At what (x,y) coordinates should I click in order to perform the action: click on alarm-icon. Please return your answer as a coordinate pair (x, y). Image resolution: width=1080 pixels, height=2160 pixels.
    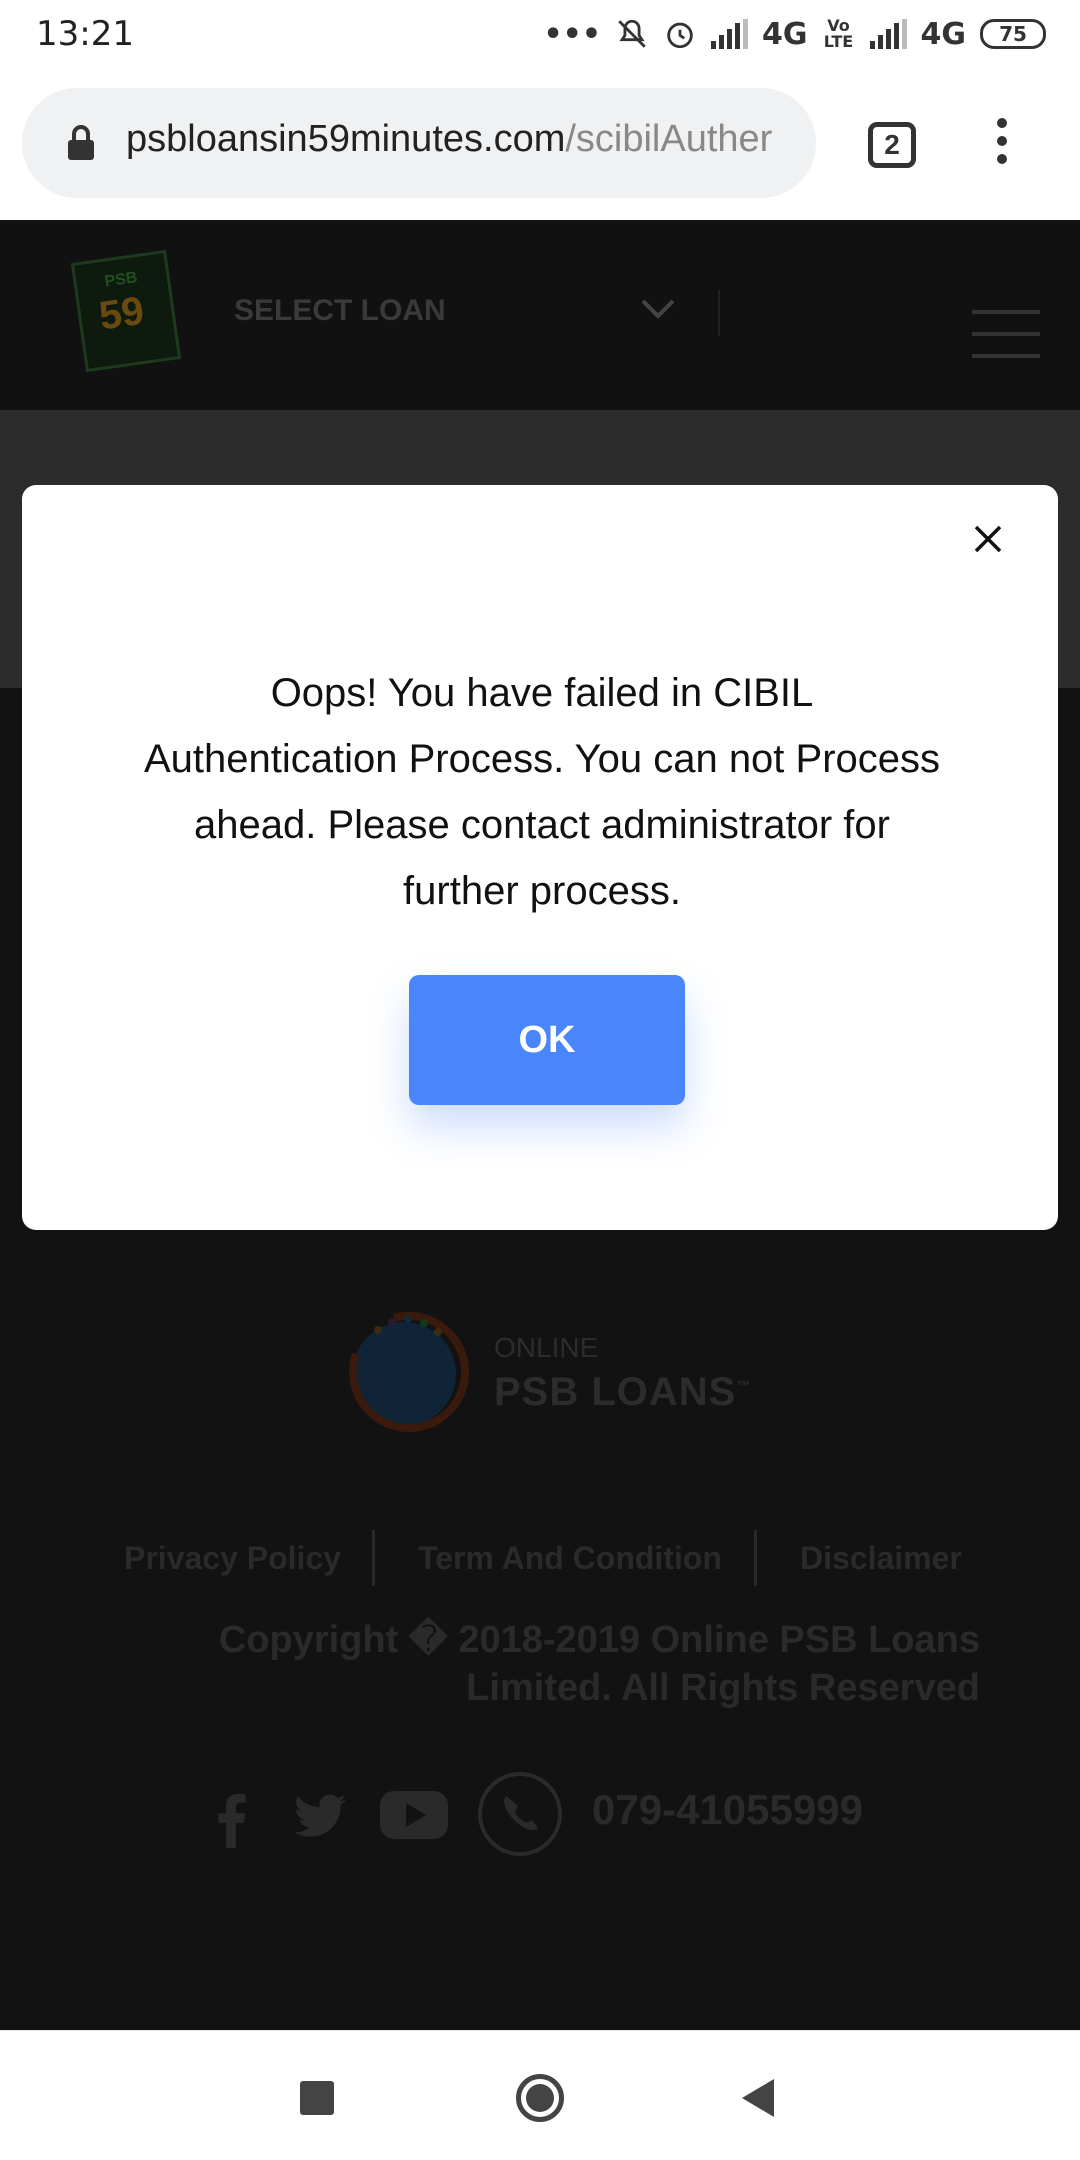
    Looking at the image, I should click on (680, 35).